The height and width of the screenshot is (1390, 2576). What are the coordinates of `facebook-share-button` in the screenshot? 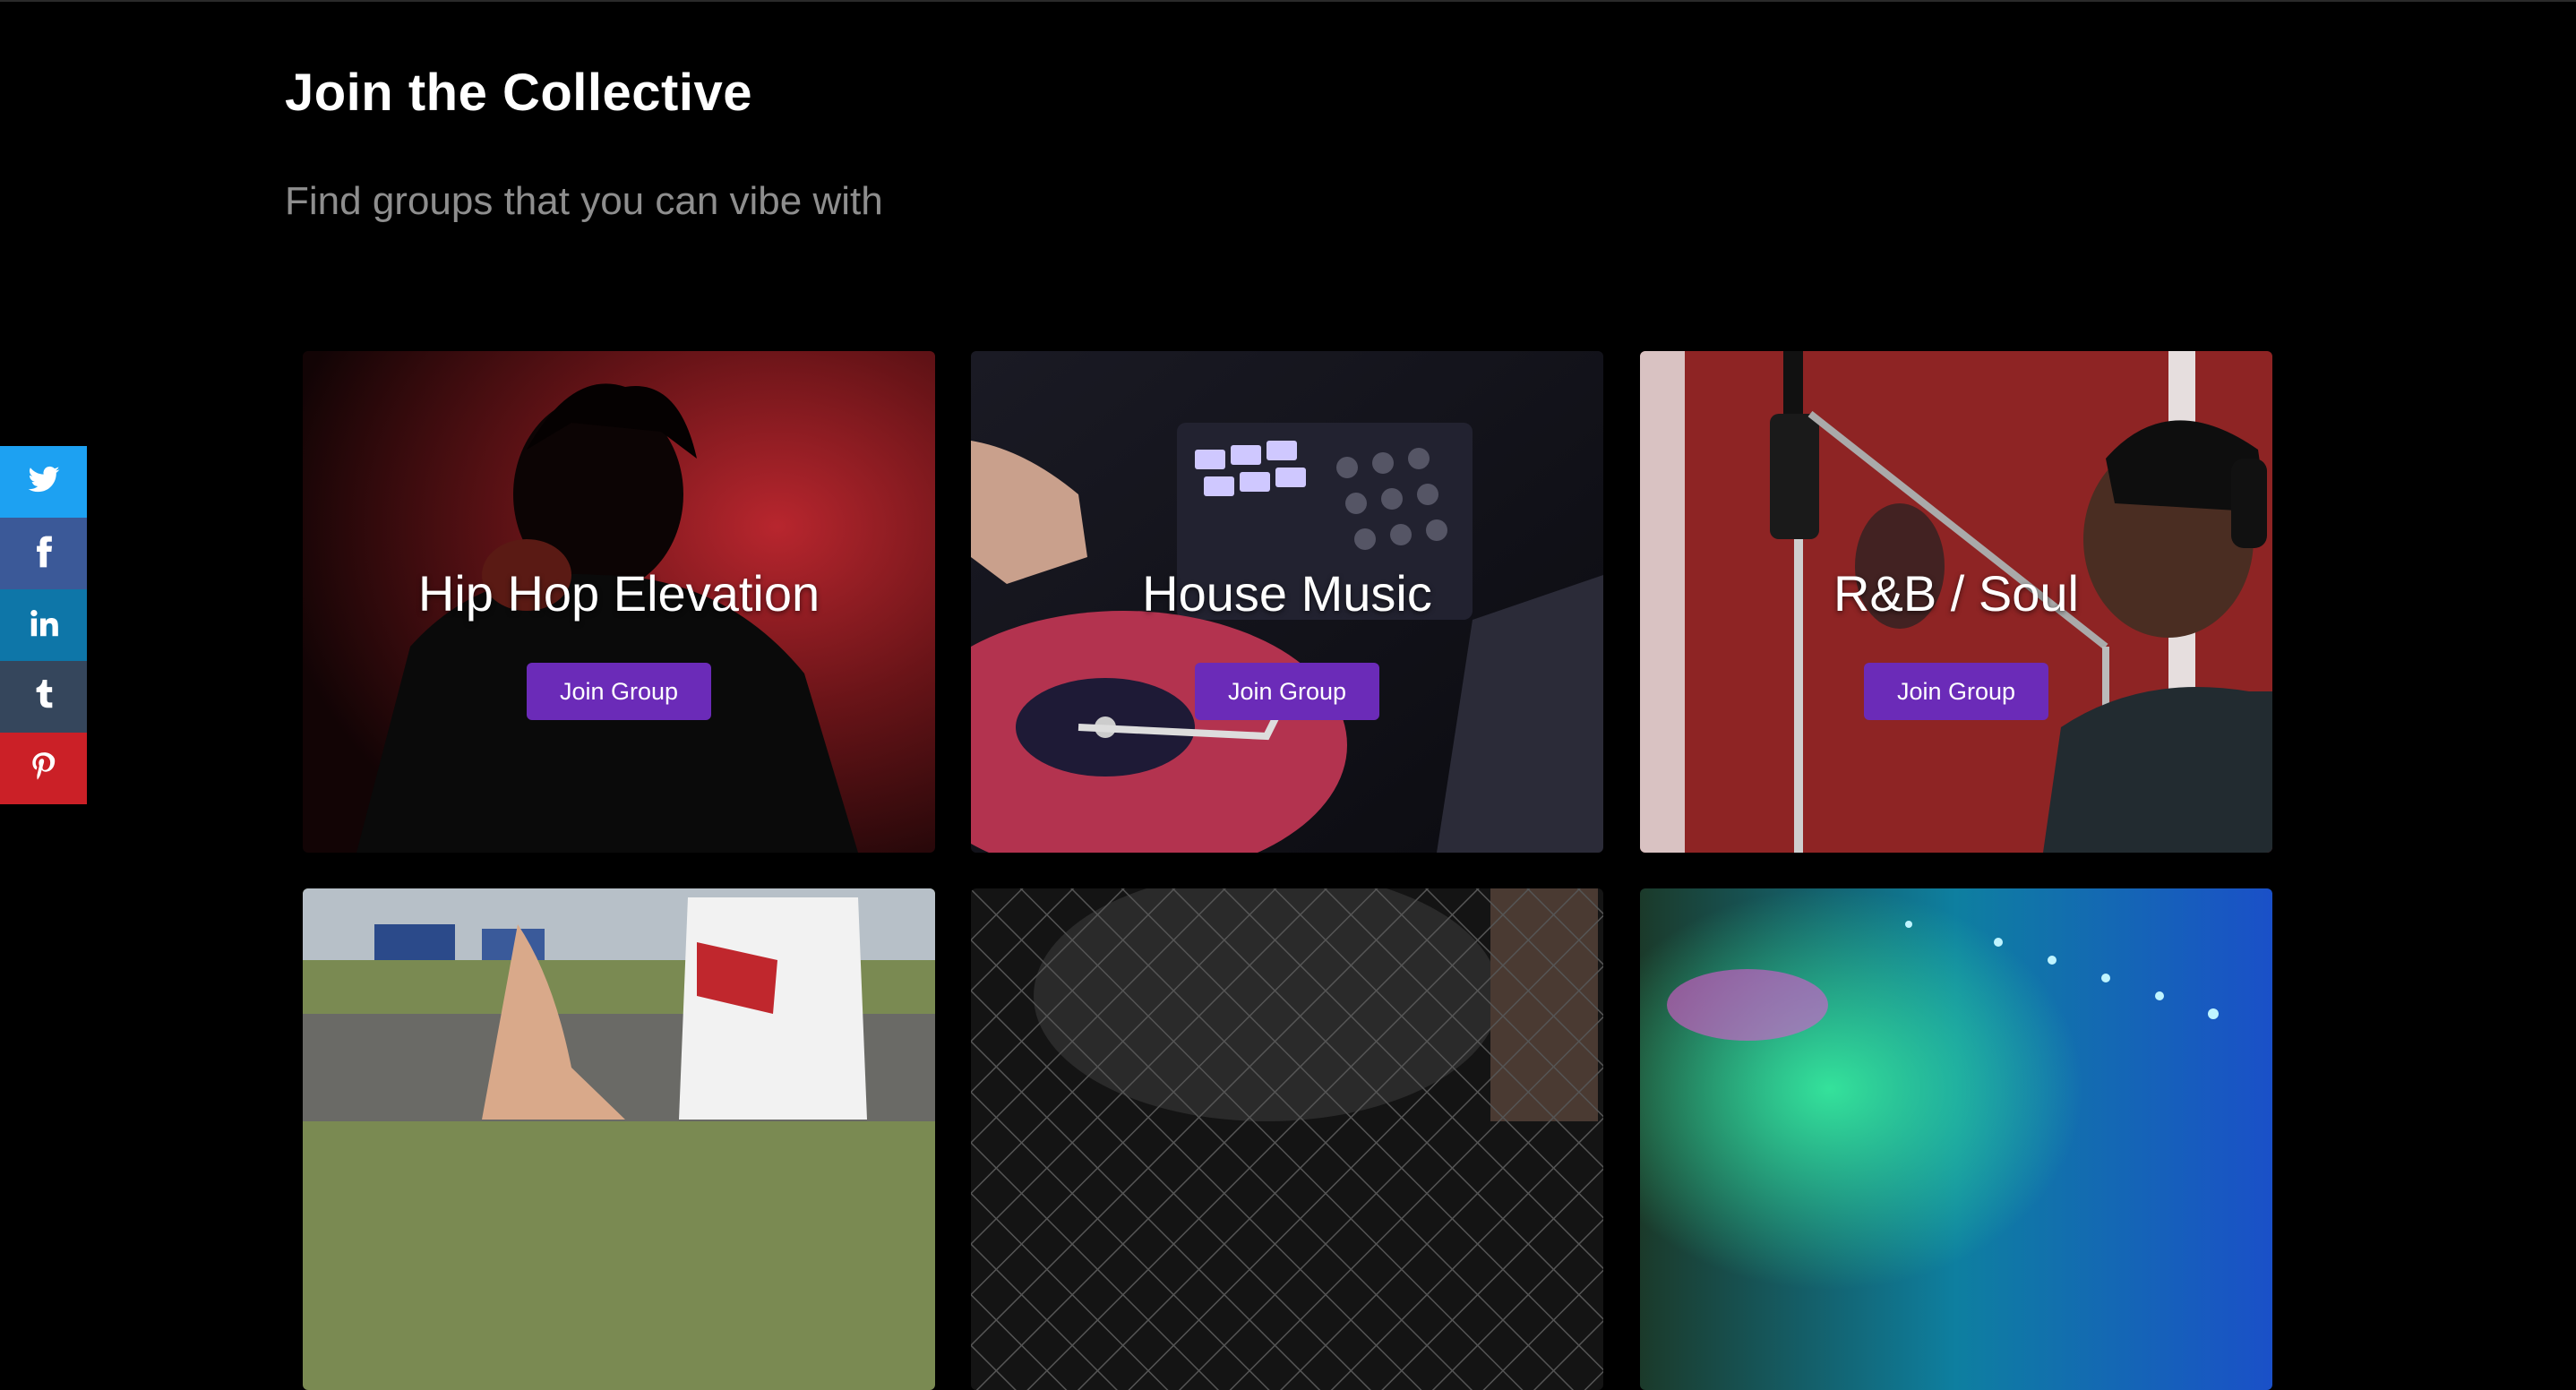 It's located at (43, 553).